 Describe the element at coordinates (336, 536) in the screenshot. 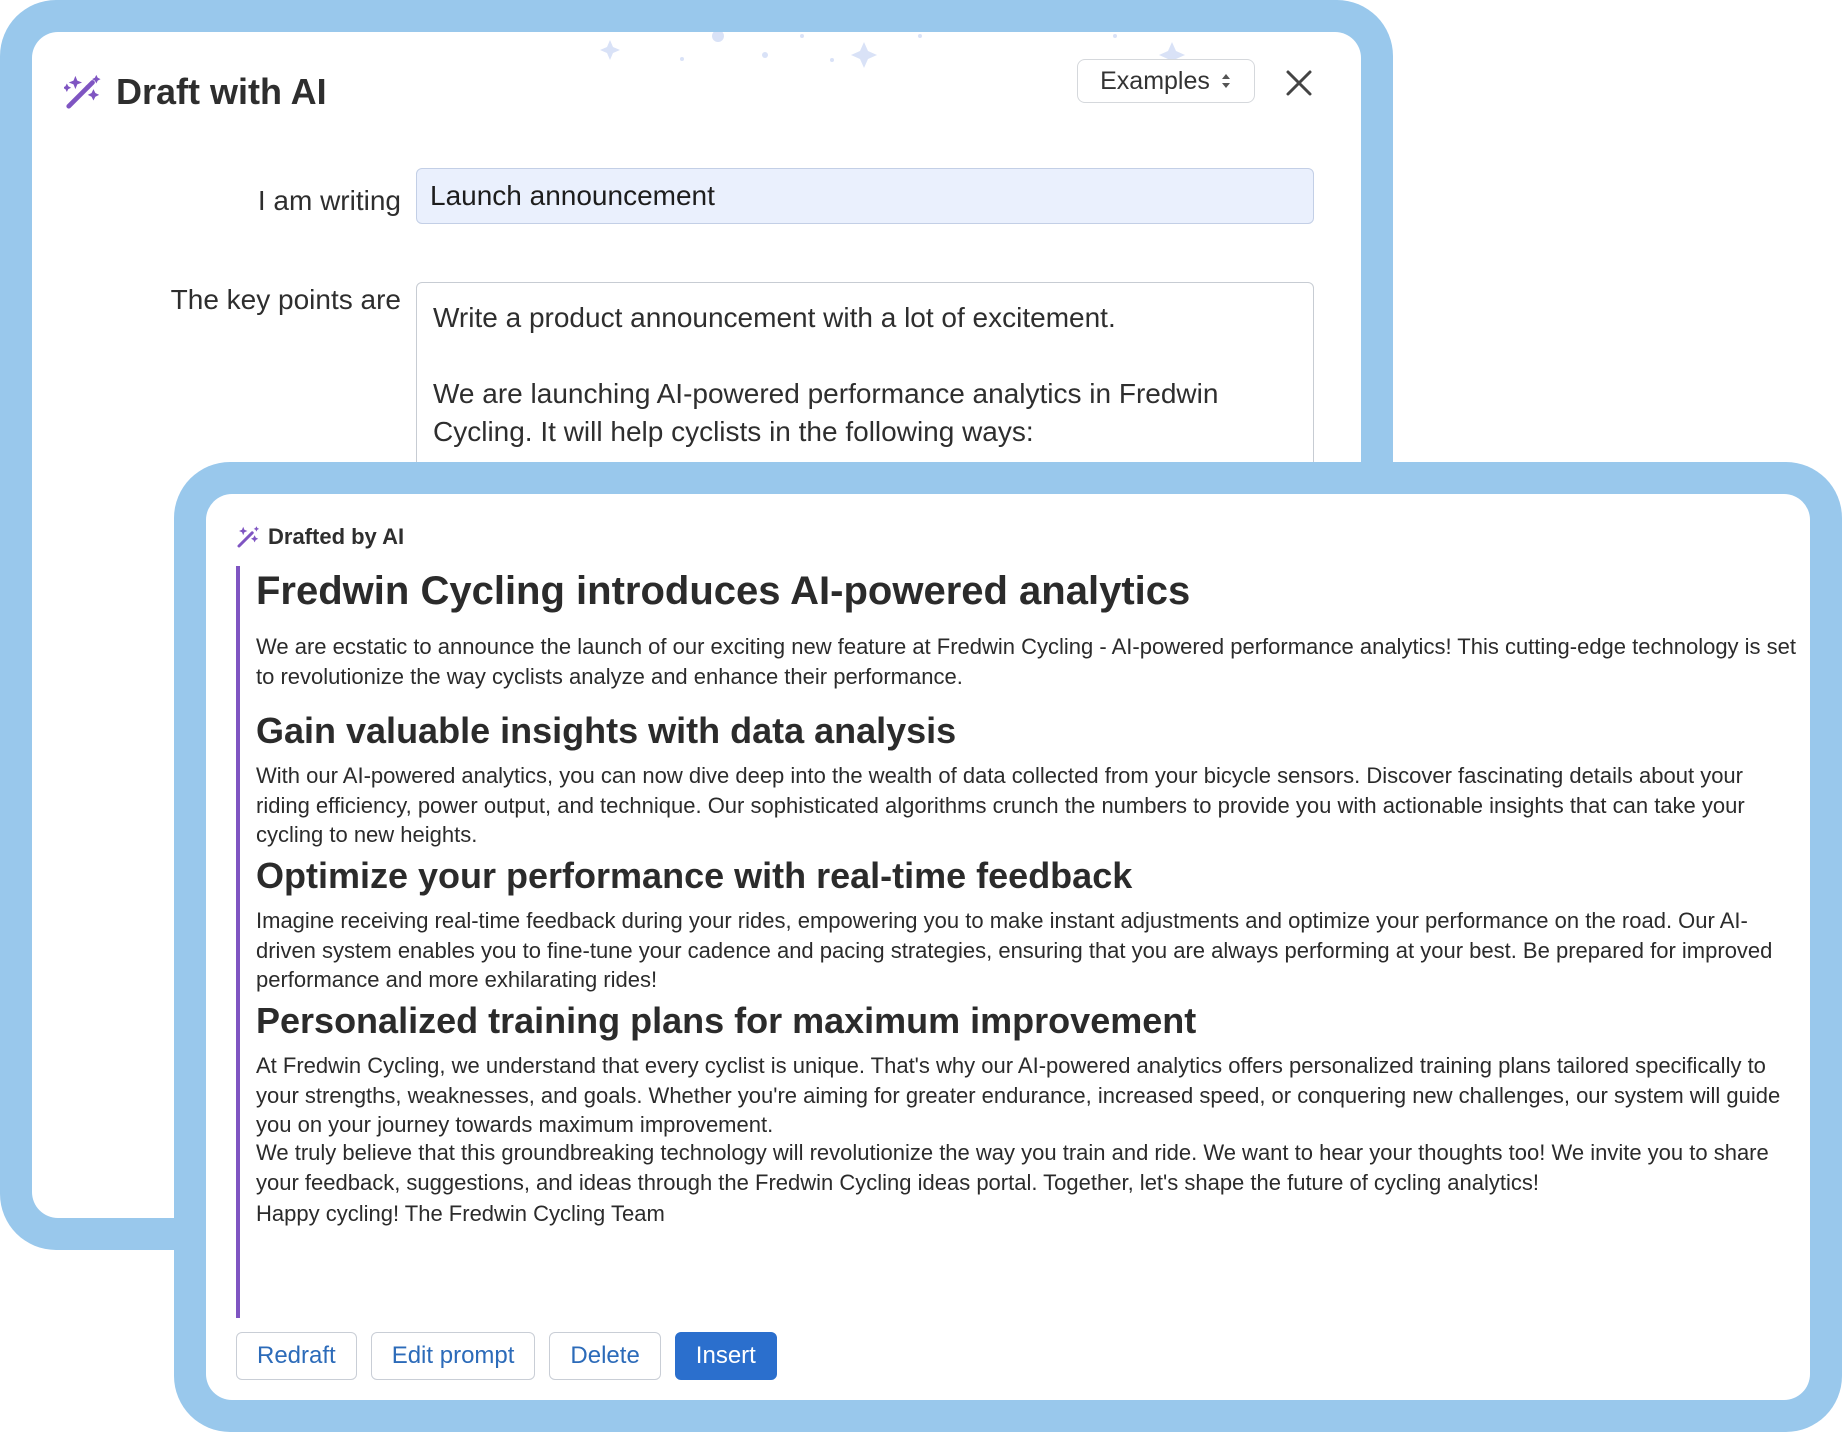

I see `draft-result-label: Drafted by AI` at that location.